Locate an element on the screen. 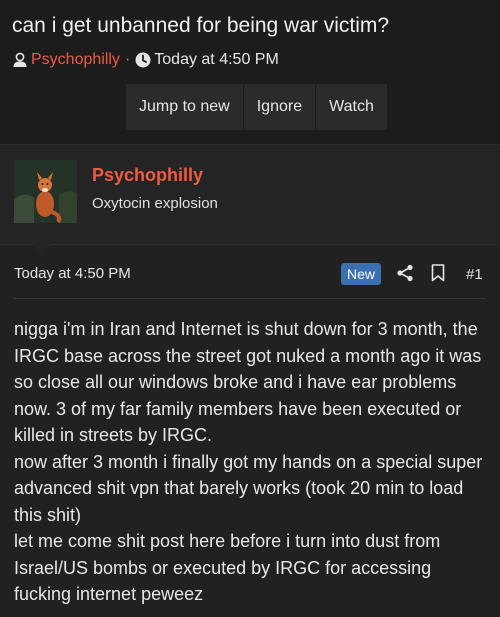 Image resolution: width=500 pixels, height=617 pixels. thread-title: can i get unbanned for being war victim? is located at coordinates (201, 25).